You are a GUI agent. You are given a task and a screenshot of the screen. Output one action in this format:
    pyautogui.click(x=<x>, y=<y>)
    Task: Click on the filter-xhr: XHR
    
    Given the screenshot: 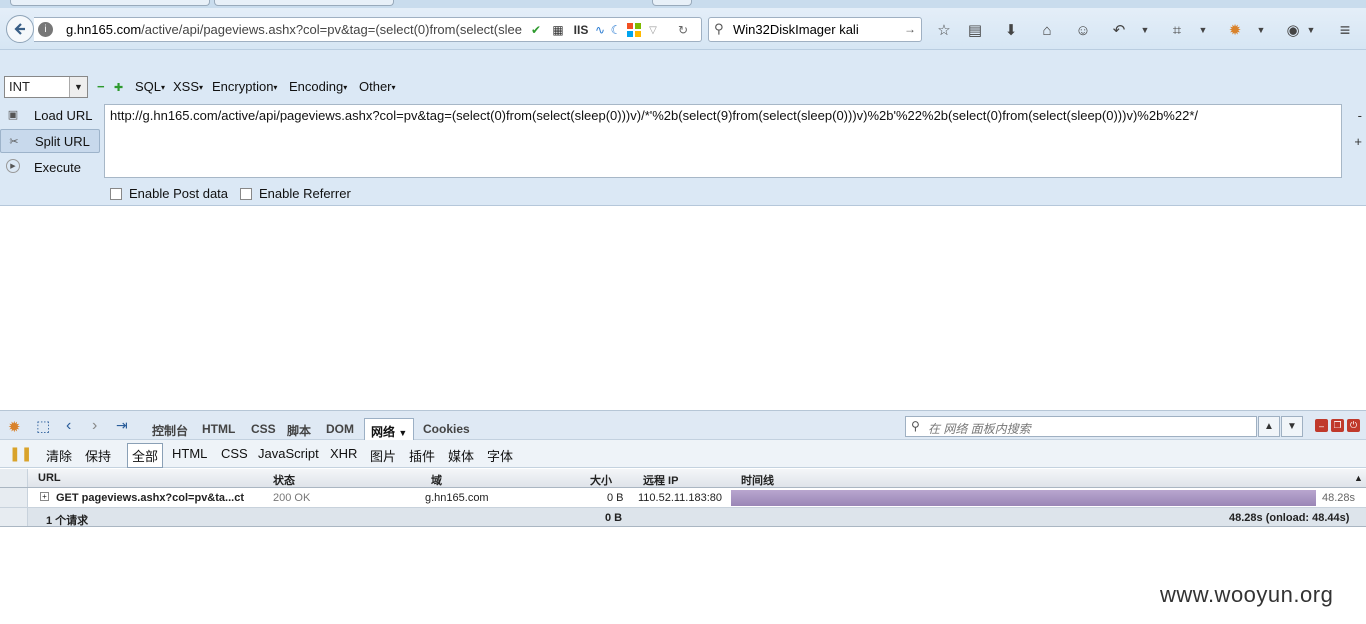 What is the action you would take?
    pyautogui.click(x=343, y=453)
    